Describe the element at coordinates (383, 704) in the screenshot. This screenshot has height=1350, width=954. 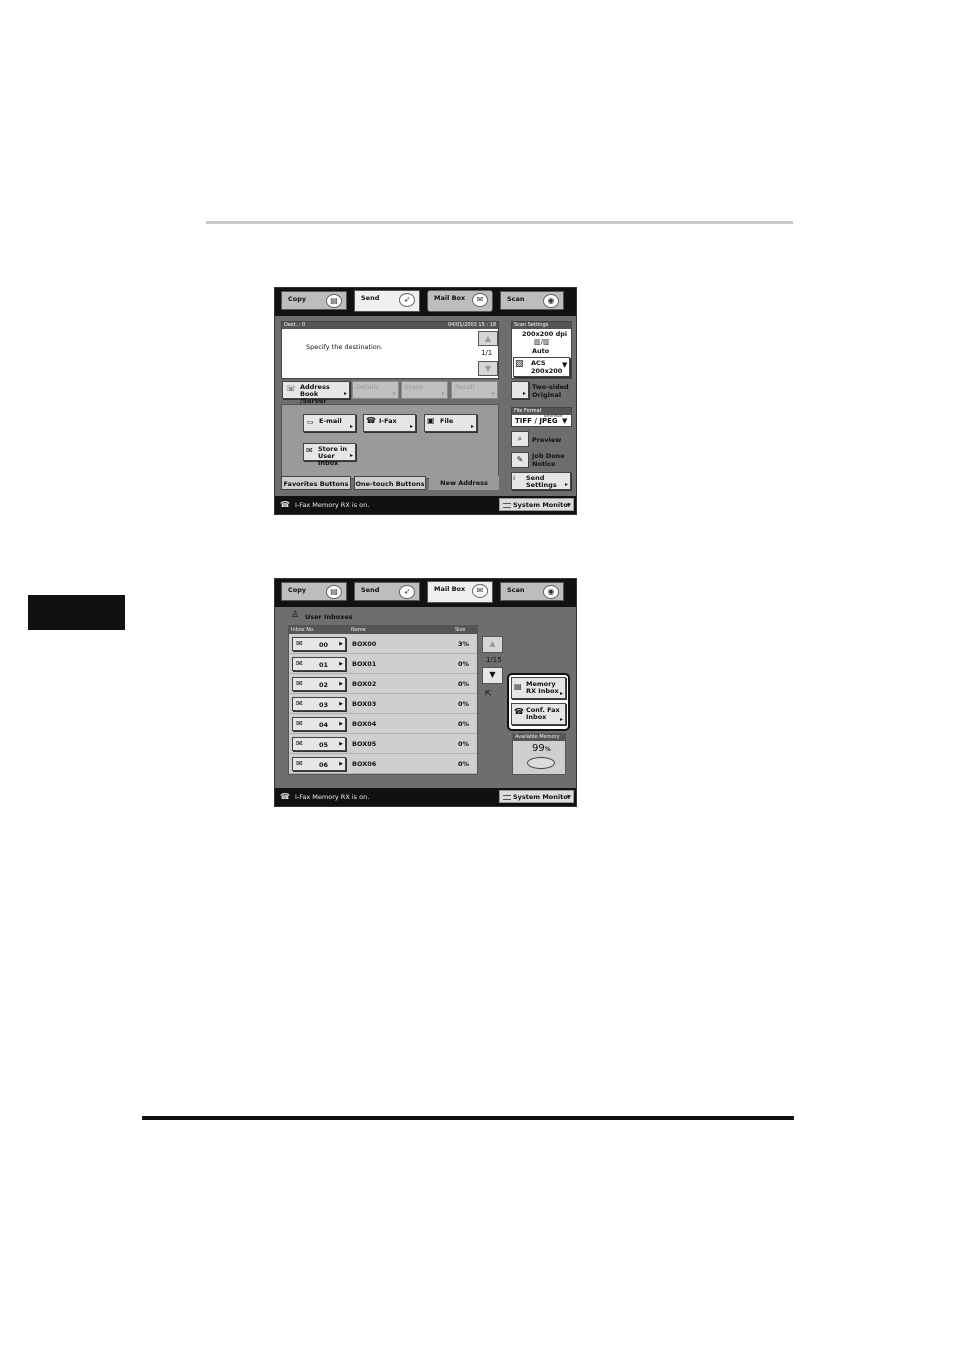
I see `table-row: ✉ 03 ▶ BOX03 0%` at that location.